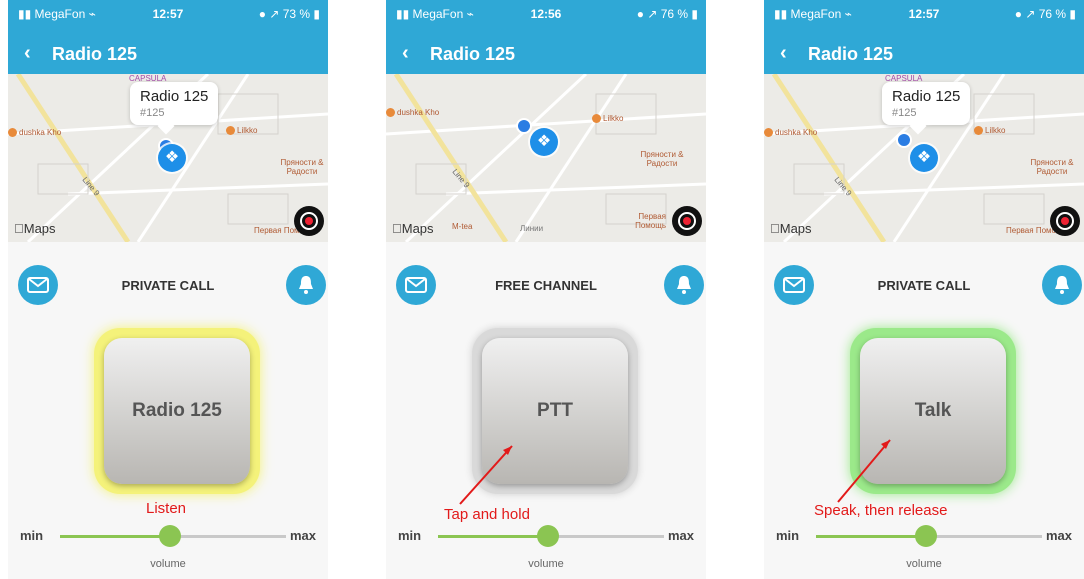 This screenshot has width=1084, height=579. Describe the element at coordinates (172, 158) in the screenshot. I see `walking-person-icon: ❖` at that location.